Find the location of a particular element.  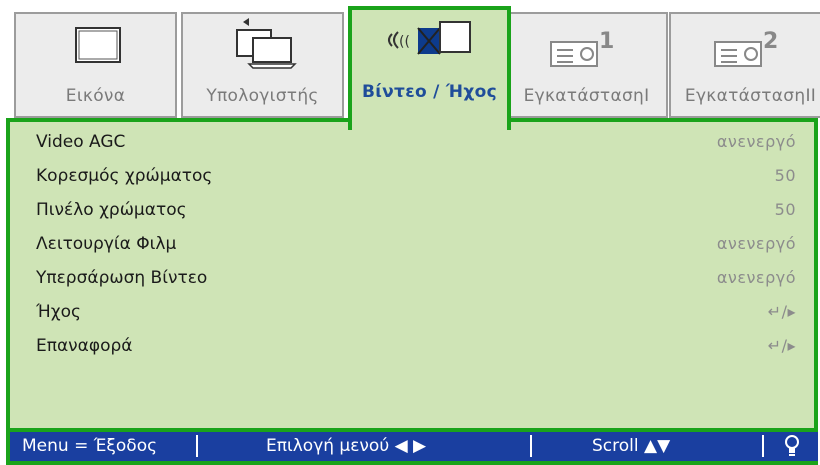

tab-video-audio: (( Βίντεο / Ήχος is located at coordinates (429, 68).